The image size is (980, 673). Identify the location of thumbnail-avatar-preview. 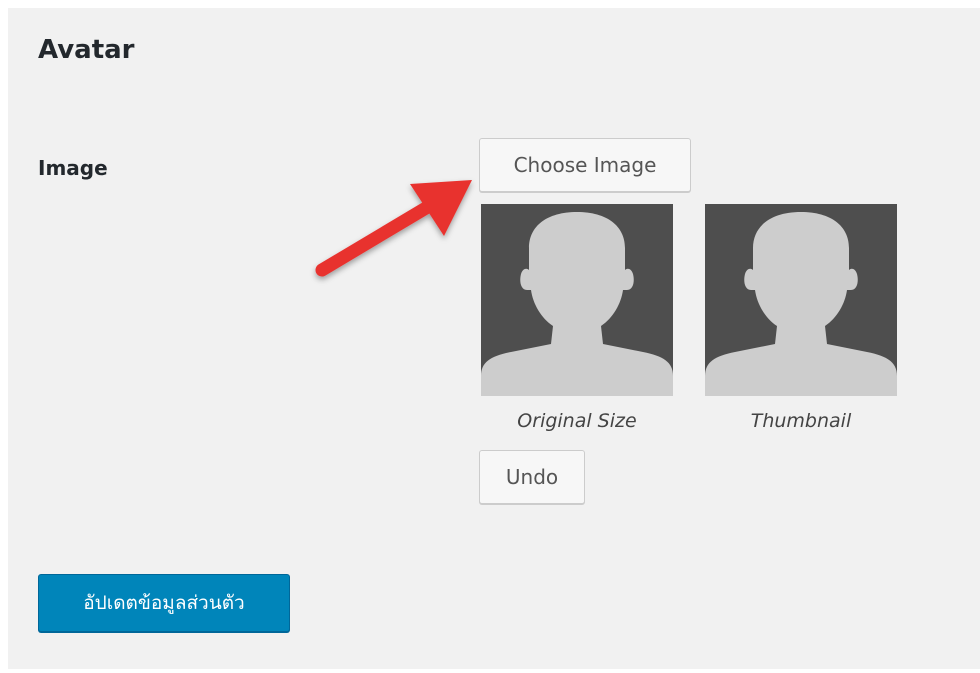
(801, 300).